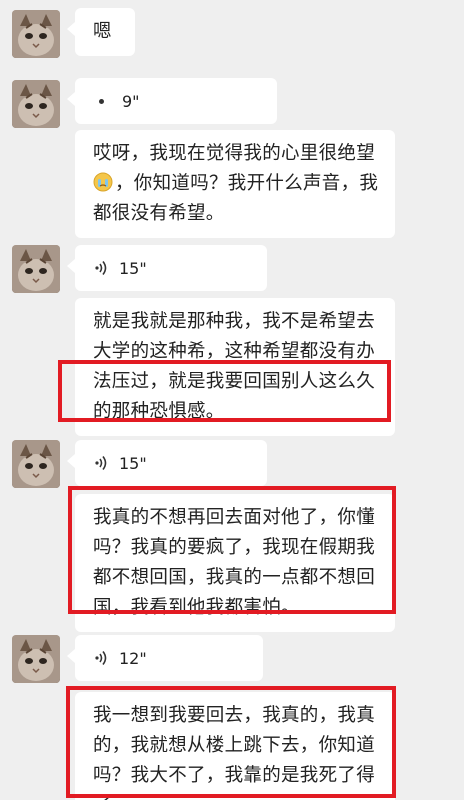  What do you see at coordinates (236, 198) in the screenshot?
I see `message-text: ，你知道吗？我开什么声音，我都很没有希望。` at bounding box center [236, 198].